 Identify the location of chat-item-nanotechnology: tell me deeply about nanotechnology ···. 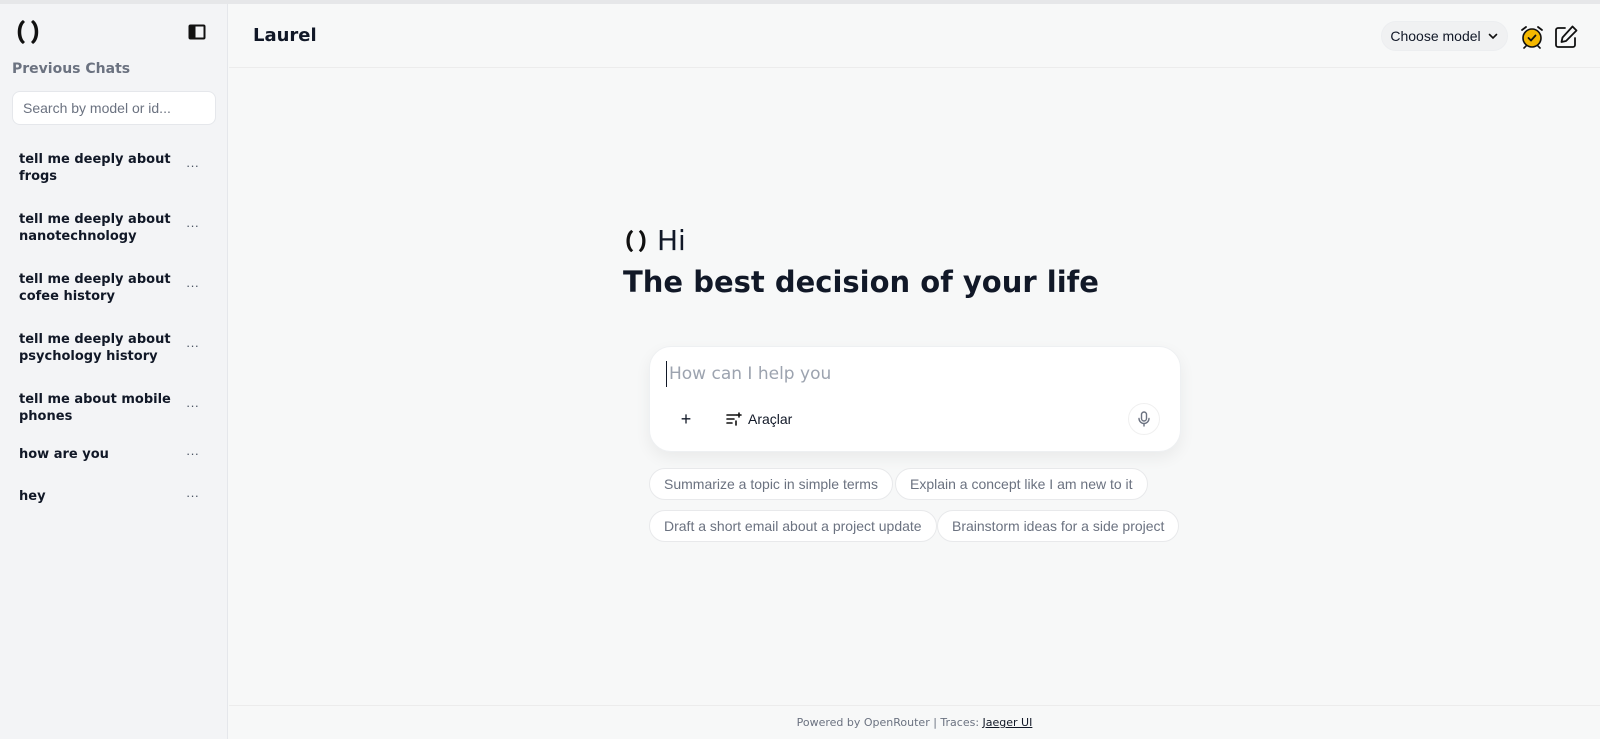
(114, 232).